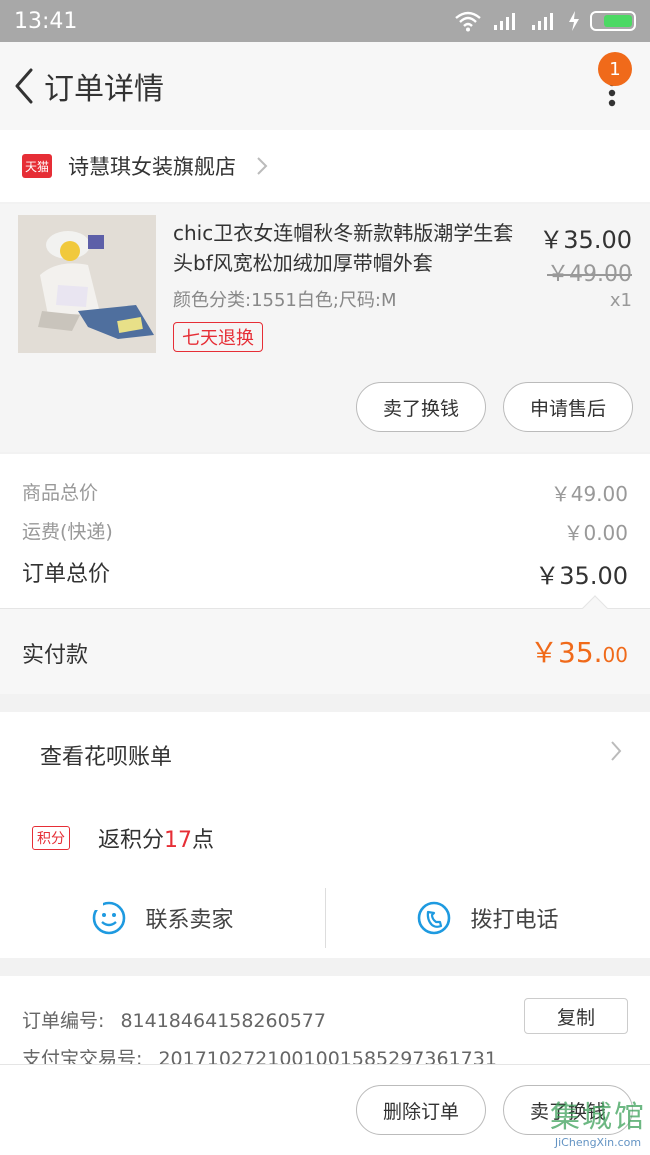 The height and width of the screenshot is (1155, 650). I want to click on product-thumbnail, so click(87, 284).